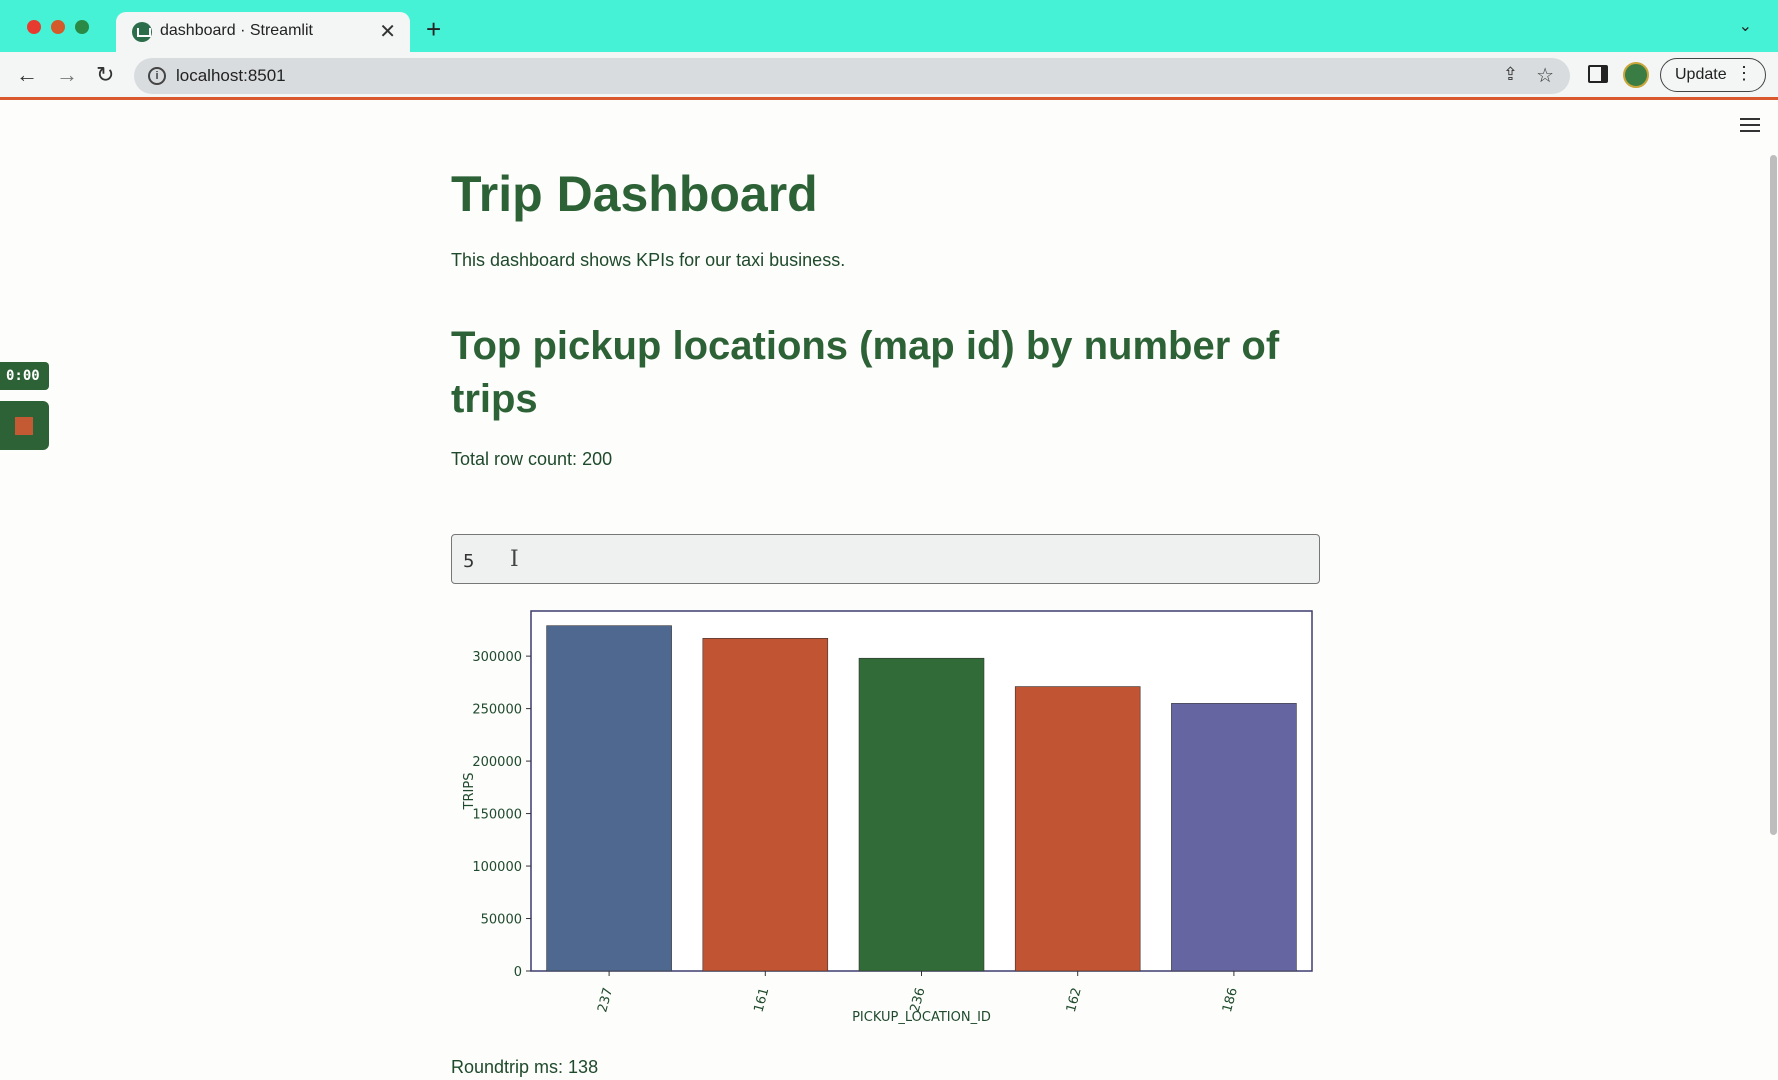  What do you see at coordinates (501, 920) in the screenshot?
I see `y-tick-label: 50000` at bounding box center [501, 920].